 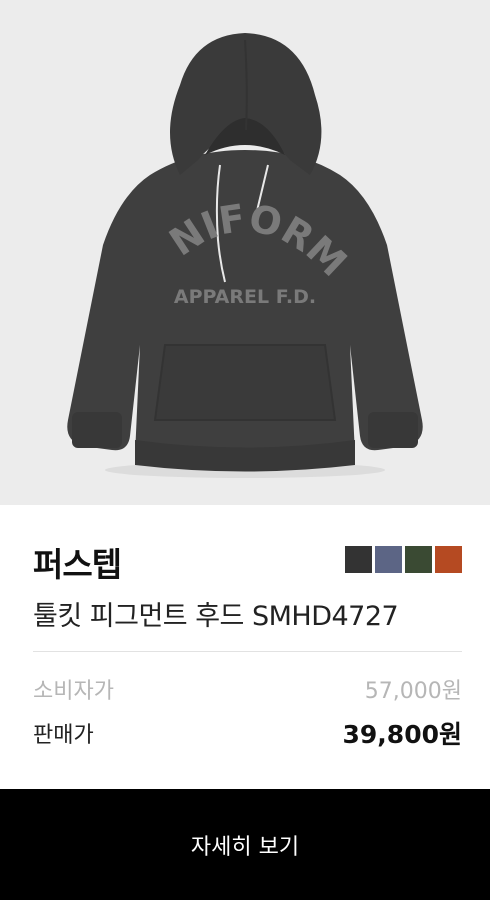 I want to click on view-details-button: 자세히 보기, so click(x=245, y=844).